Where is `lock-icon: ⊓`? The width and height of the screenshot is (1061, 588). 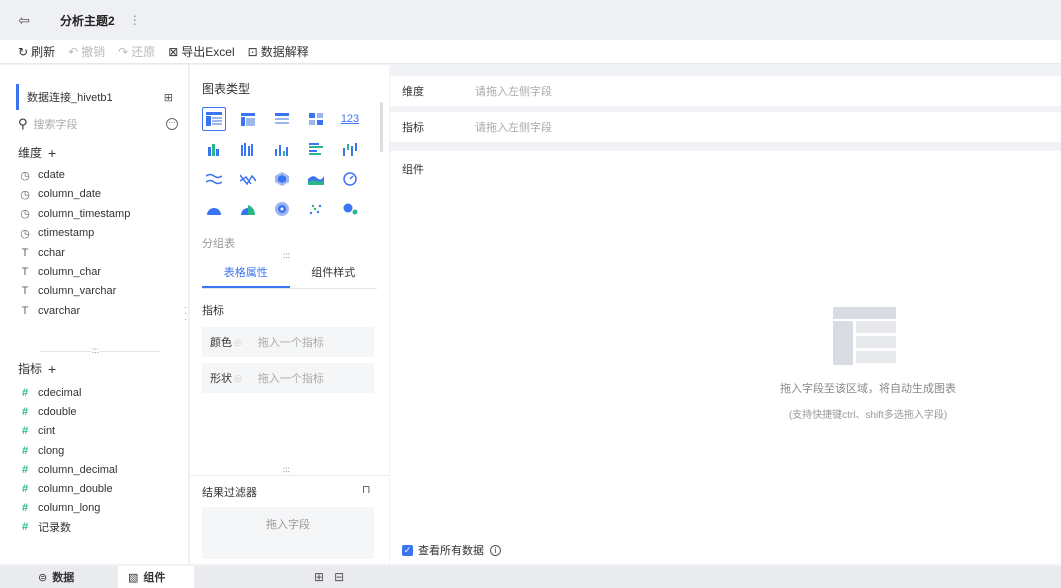 lock-icon: ⊓ is located at coordinates (366, 489).